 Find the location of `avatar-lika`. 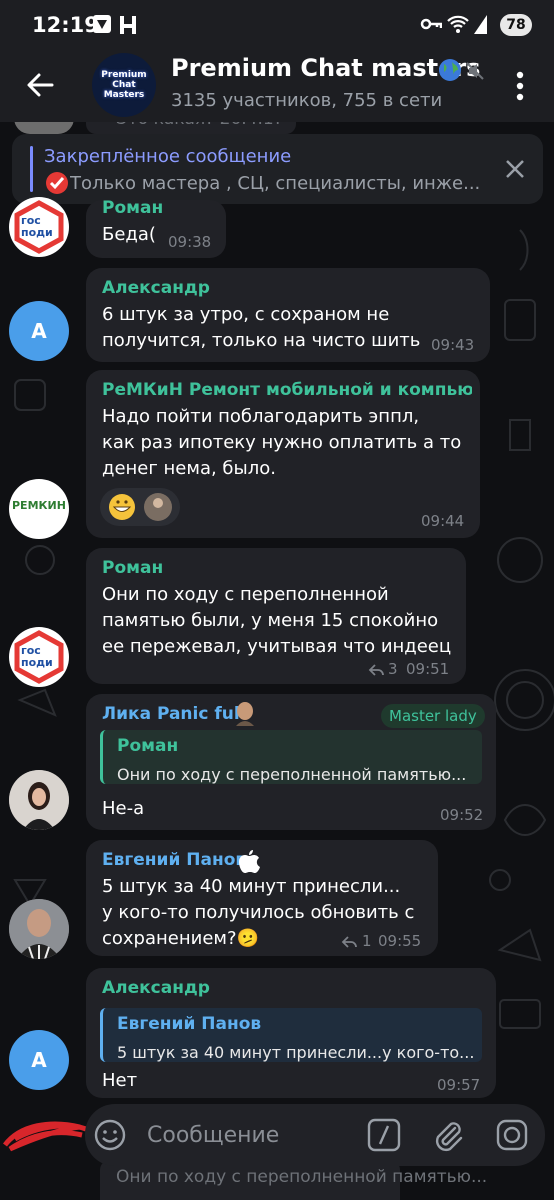

avatar-lika is located at coordinates (39, 800).